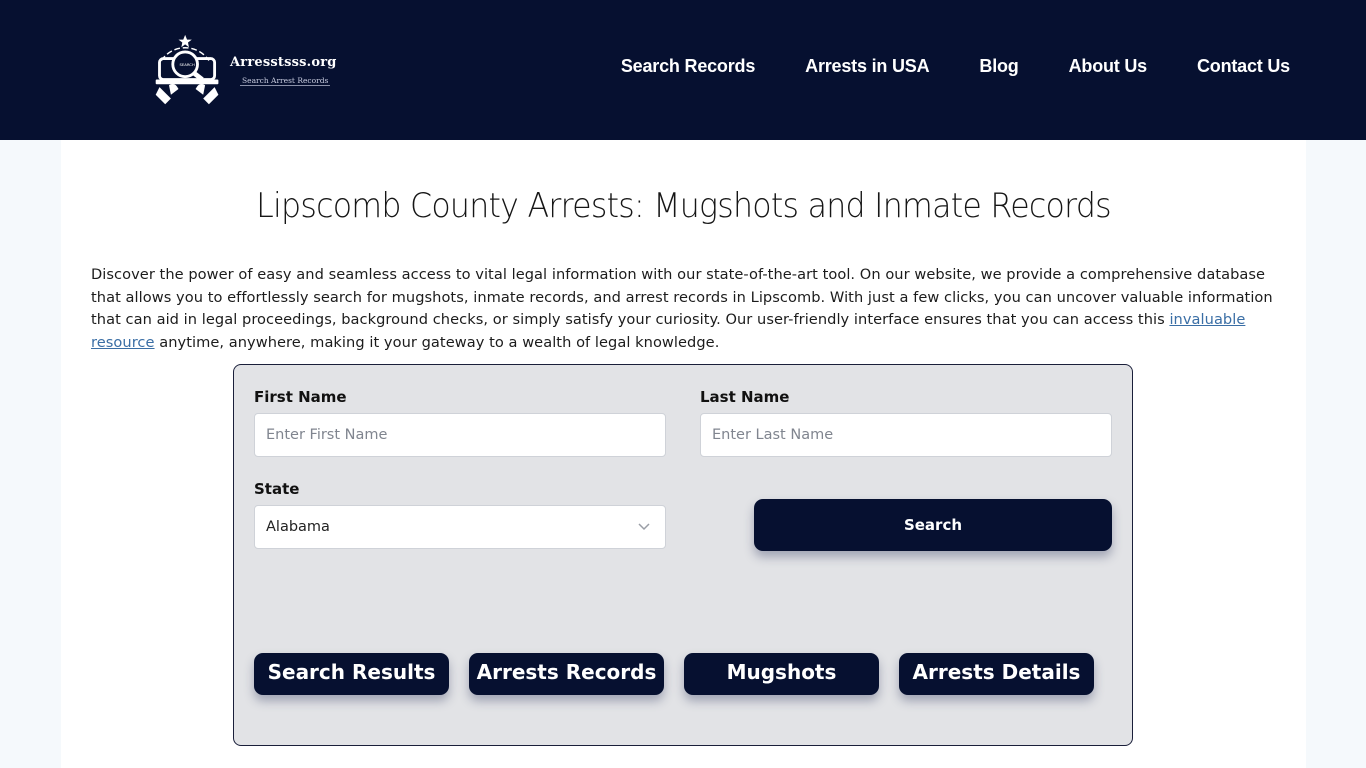 Image resolution: width=1366 pixels, height=768 pixels. Describe the element at coordinates (933, 525) in the screenshot. I see `search-button: Search` at that location.